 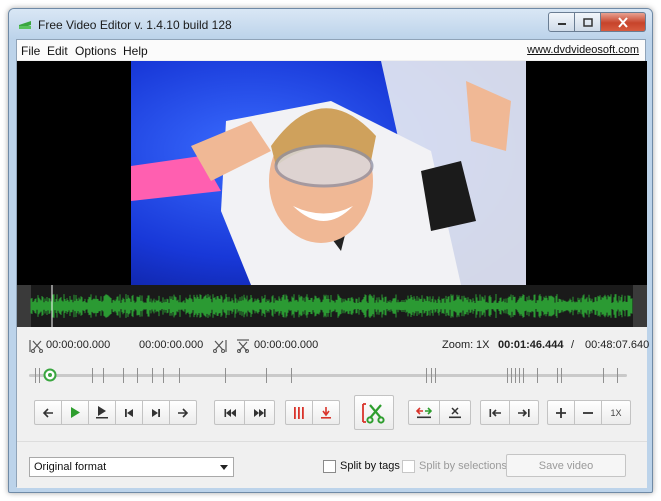 I want to click on jump-to-start-button, so click(x=229, y=412).